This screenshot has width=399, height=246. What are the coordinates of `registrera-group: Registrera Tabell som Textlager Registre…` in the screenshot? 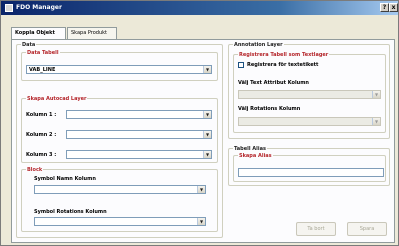 It's located at (309, 92).